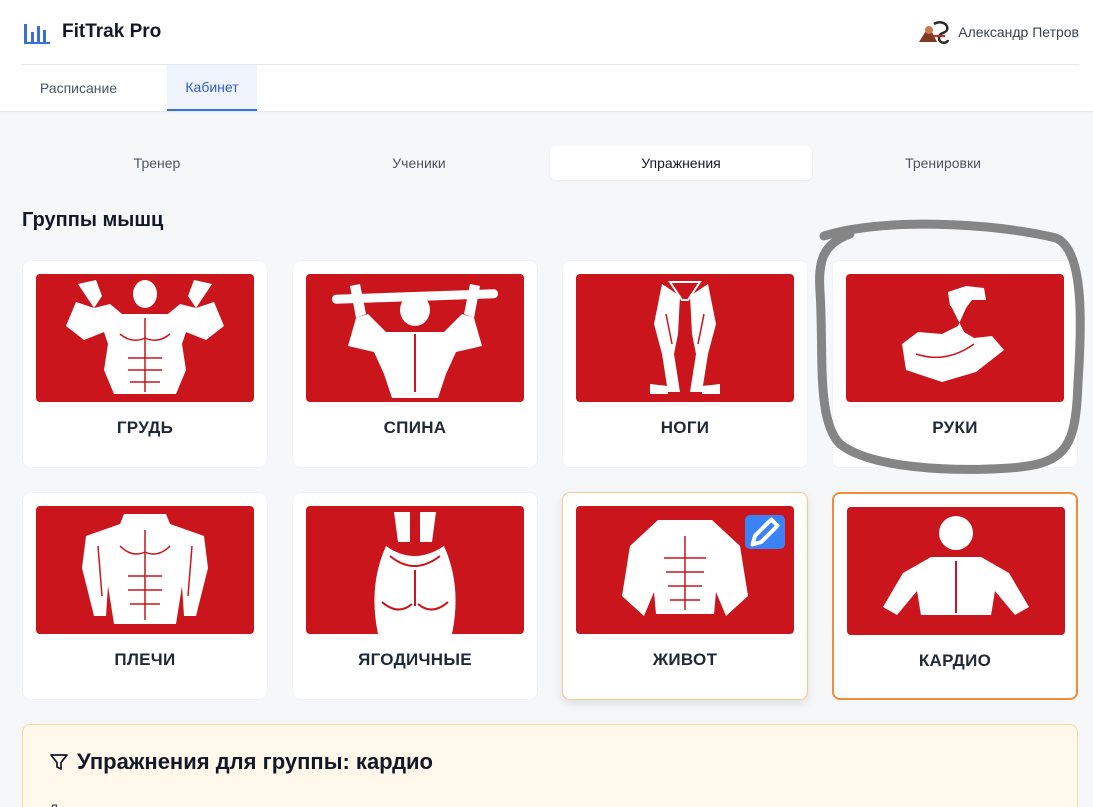 The image size is (1093, 807). Describe the element at coordinates (685, 659) in the screenshot. I see `muscle-card-label: ЖИВОТ` at that location.